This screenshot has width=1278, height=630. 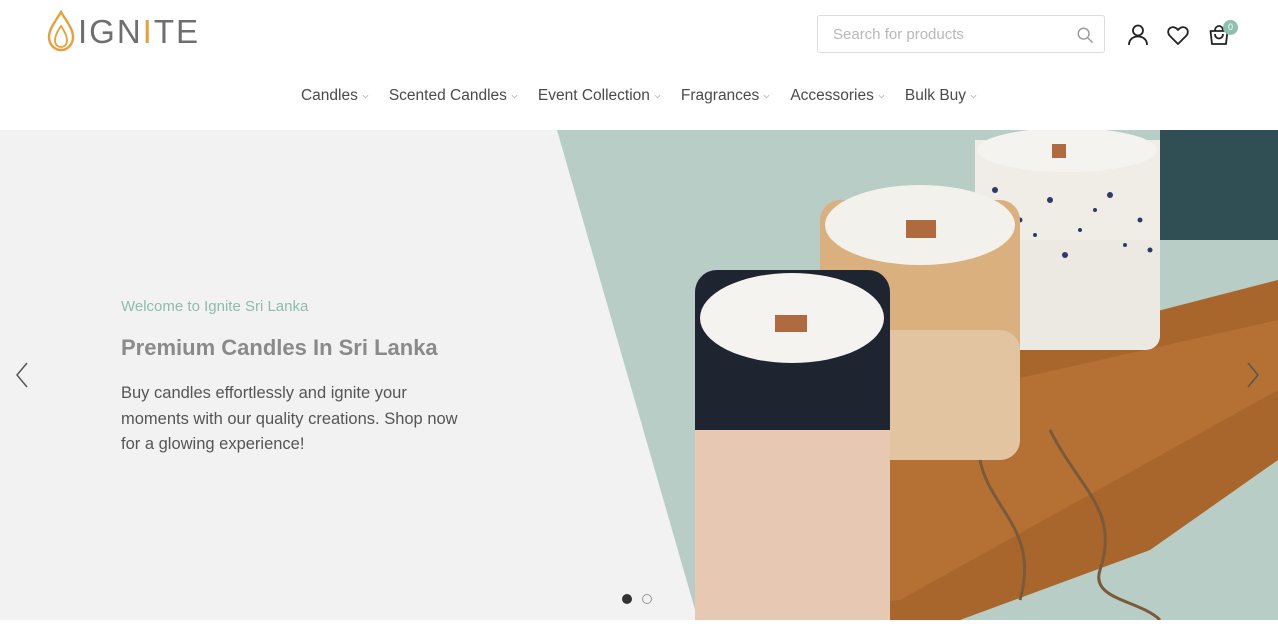 What do you see at coordinates (1085, 35) in the screenshot?
I see `search-icon` at bounding box center [1085, 35].